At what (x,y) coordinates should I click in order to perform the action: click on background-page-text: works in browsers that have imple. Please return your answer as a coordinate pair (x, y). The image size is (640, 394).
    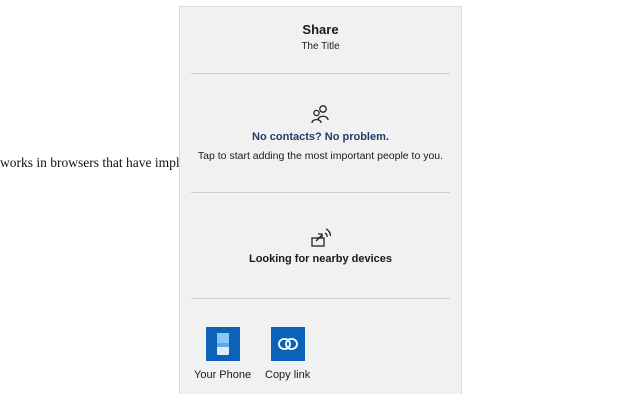
    Looking at the image, I should click on (90, 162).